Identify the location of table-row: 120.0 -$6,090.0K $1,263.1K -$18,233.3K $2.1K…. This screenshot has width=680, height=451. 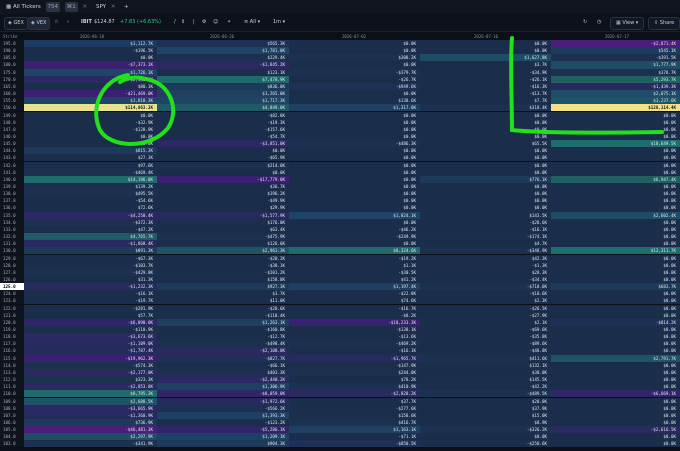
(340, 322).